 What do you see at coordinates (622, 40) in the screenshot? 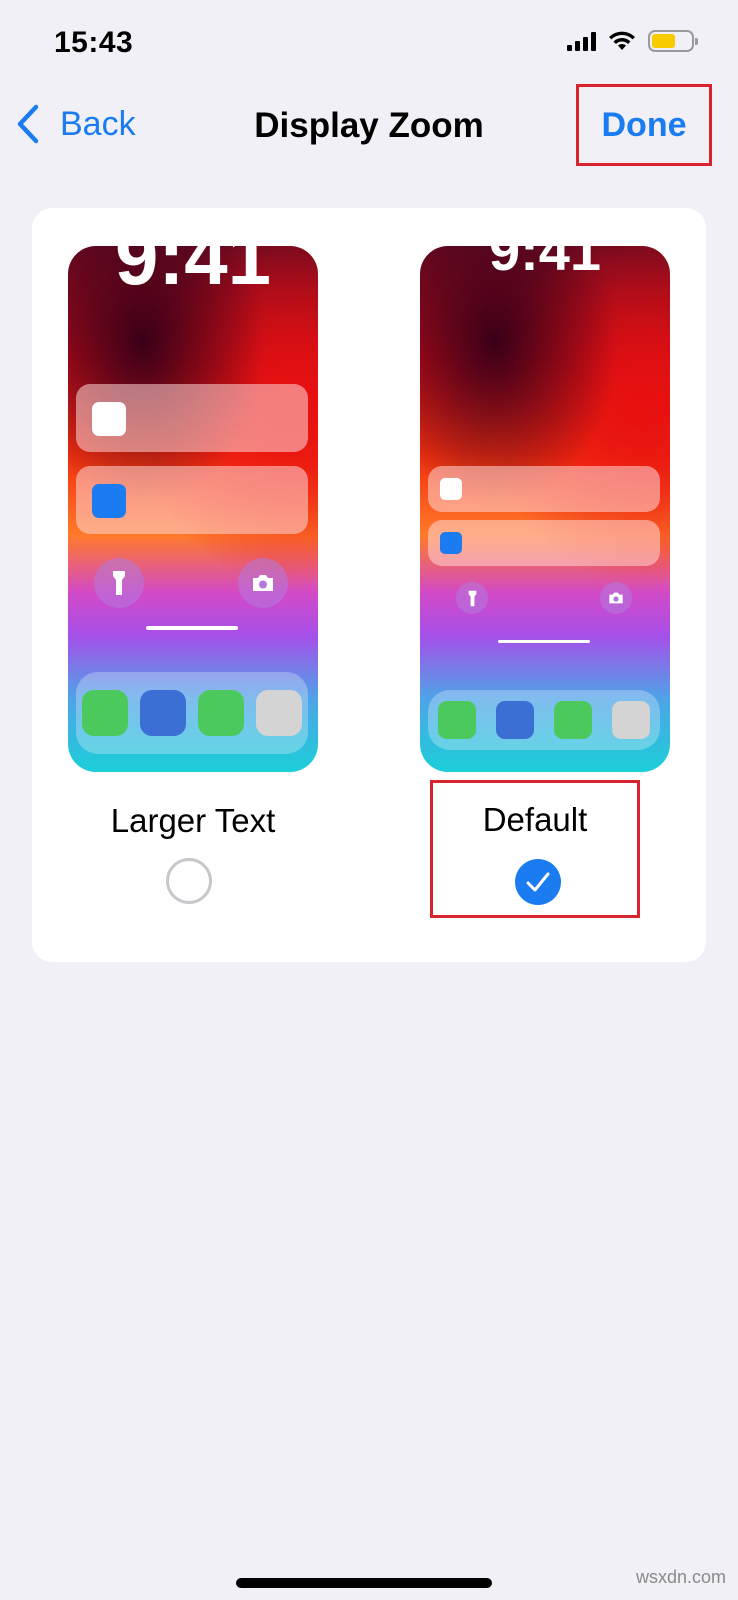
I see `wifi-icon` at bounding box center [622, 40].